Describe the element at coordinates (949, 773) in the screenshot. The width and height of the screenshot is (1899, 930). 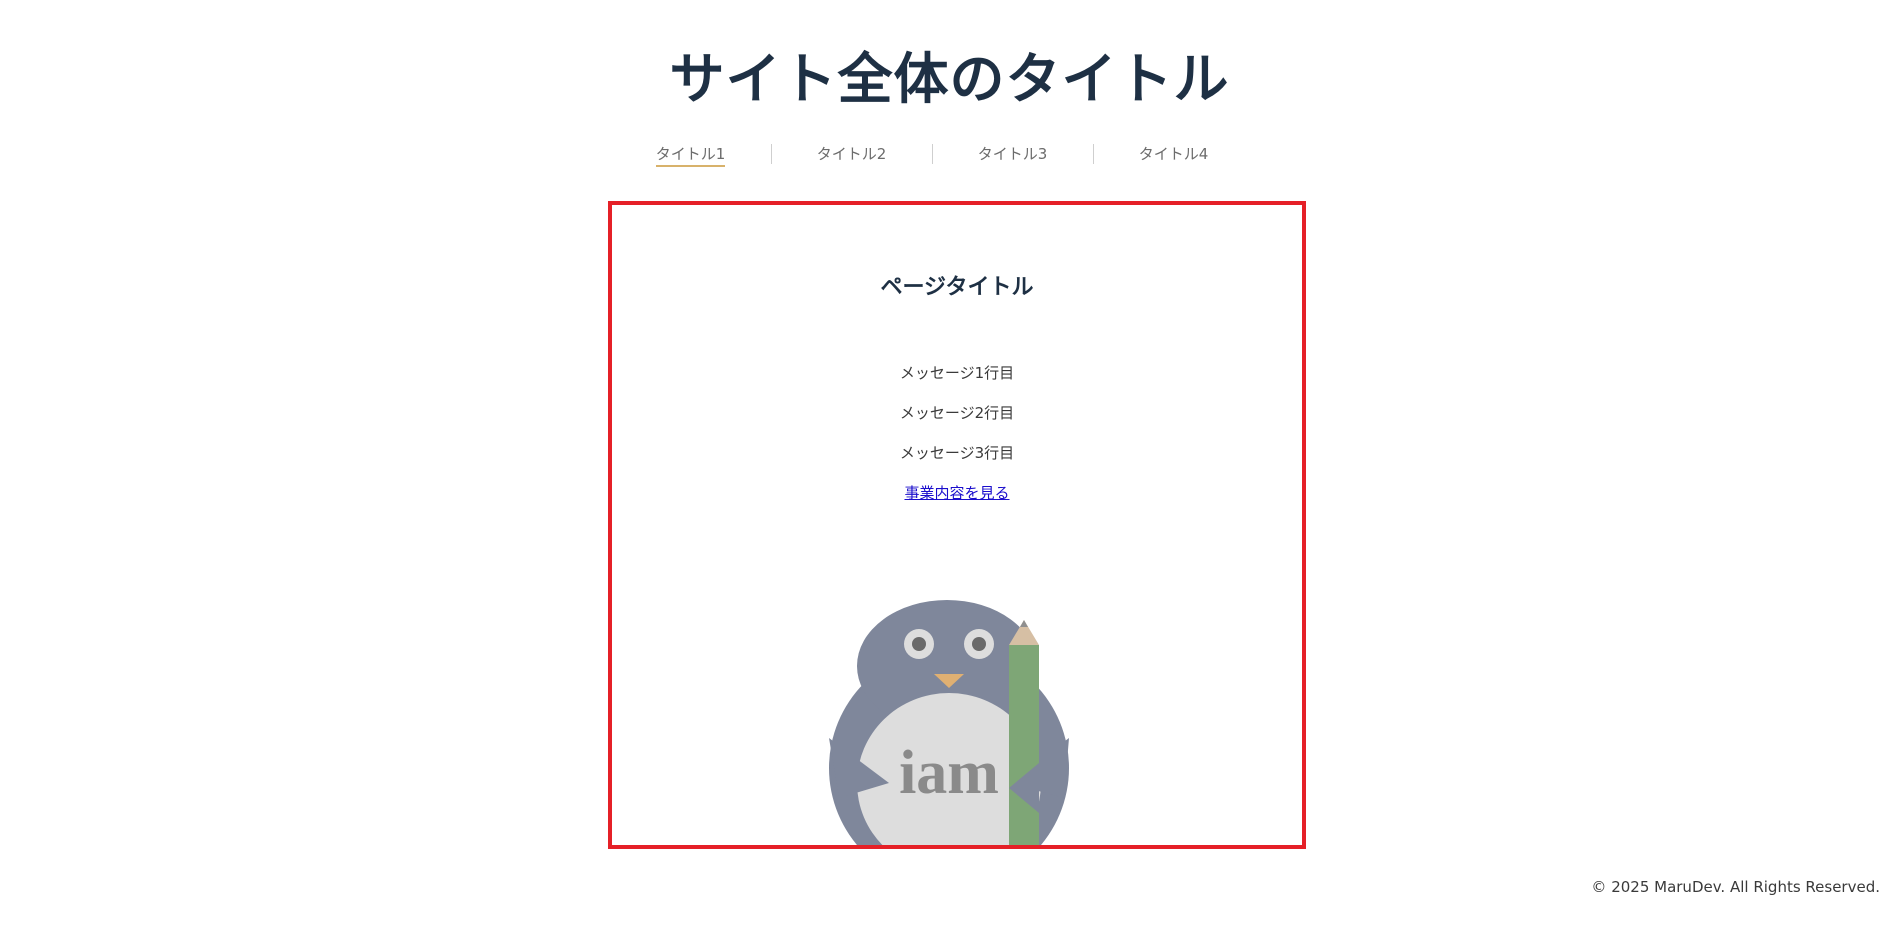
I see `mascot-text: iam` at that location.